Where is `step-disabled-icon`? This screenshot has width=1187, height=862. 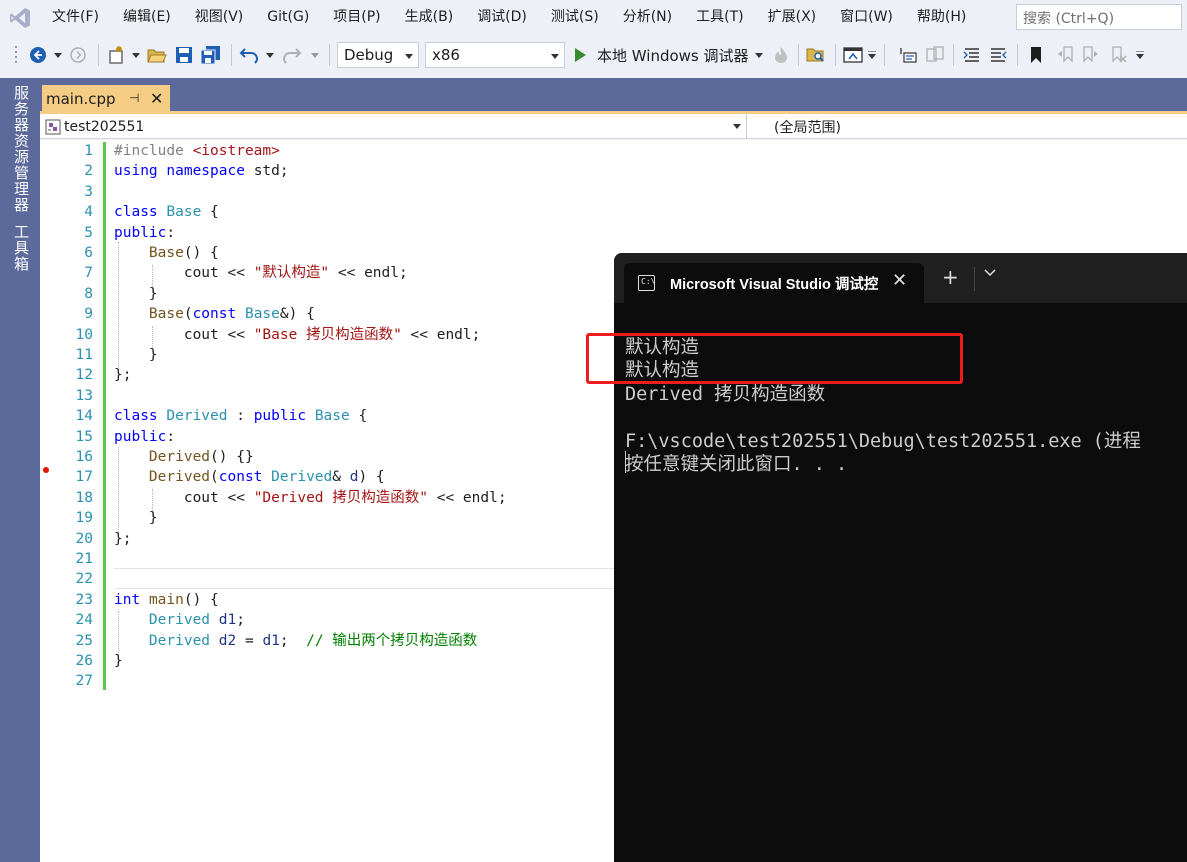 step-disabled-icon is located at coordinates (935, 55).